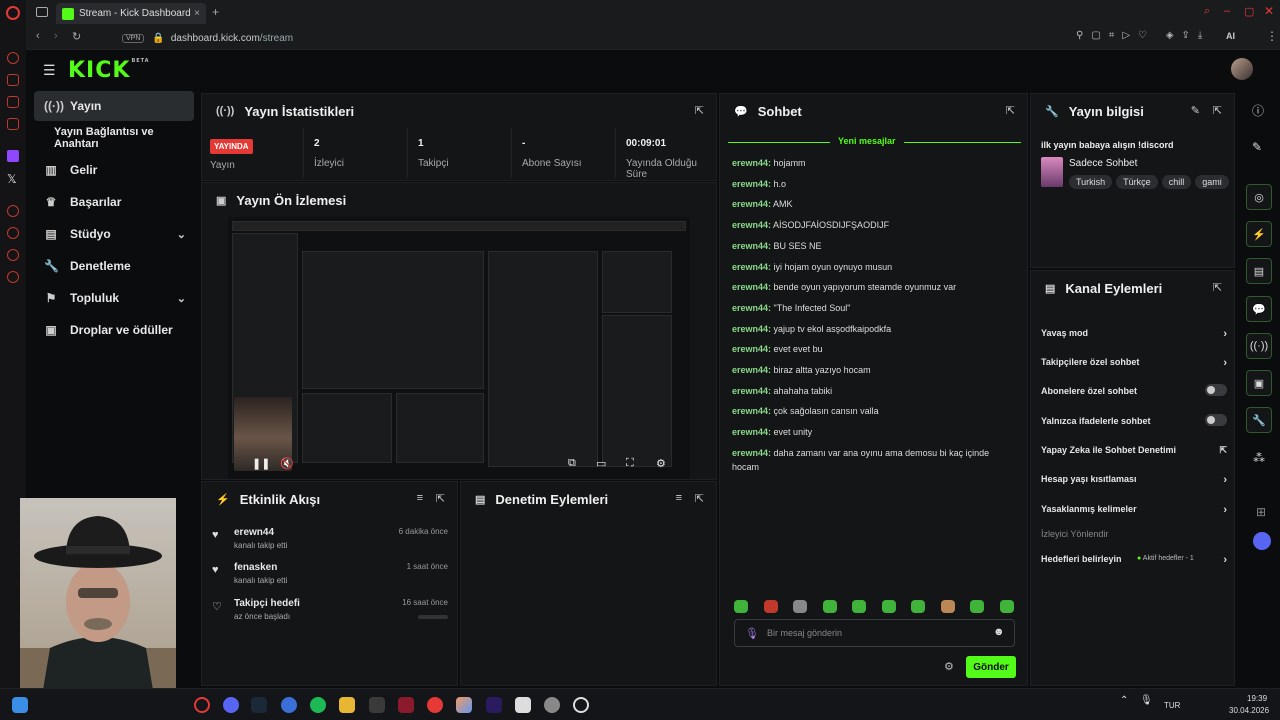 Image resolution: width=1280 pixels, height=720 pixels. I want to click on action-banned-words: Yasaklanmış kelimeler ›, so click(1134, 510).